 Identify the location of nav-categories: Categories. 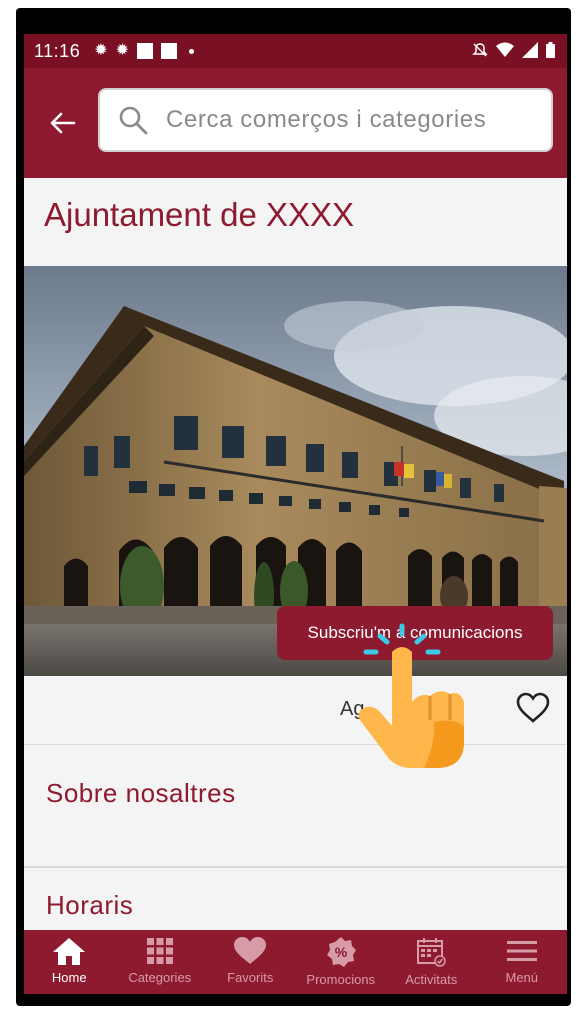
(160, 962).